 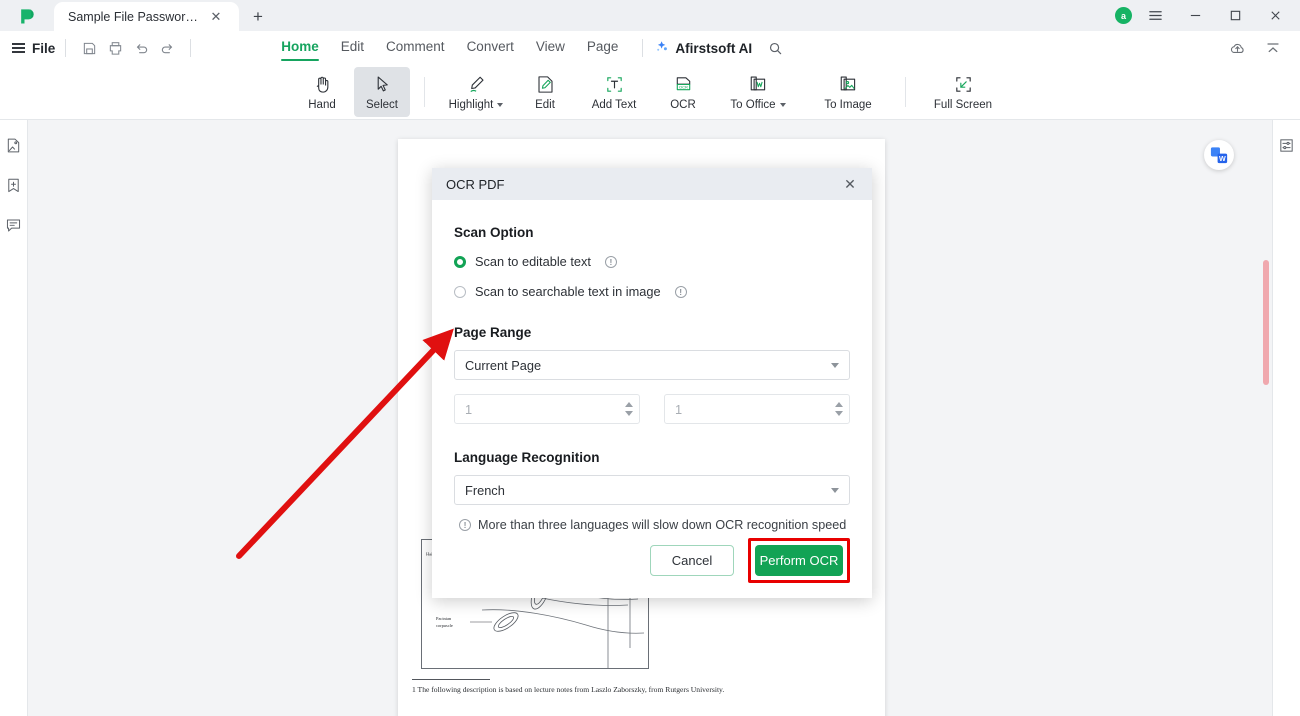 I want to click on scan-editable-row: Scan to editable text !, so click(x=652, y=261).